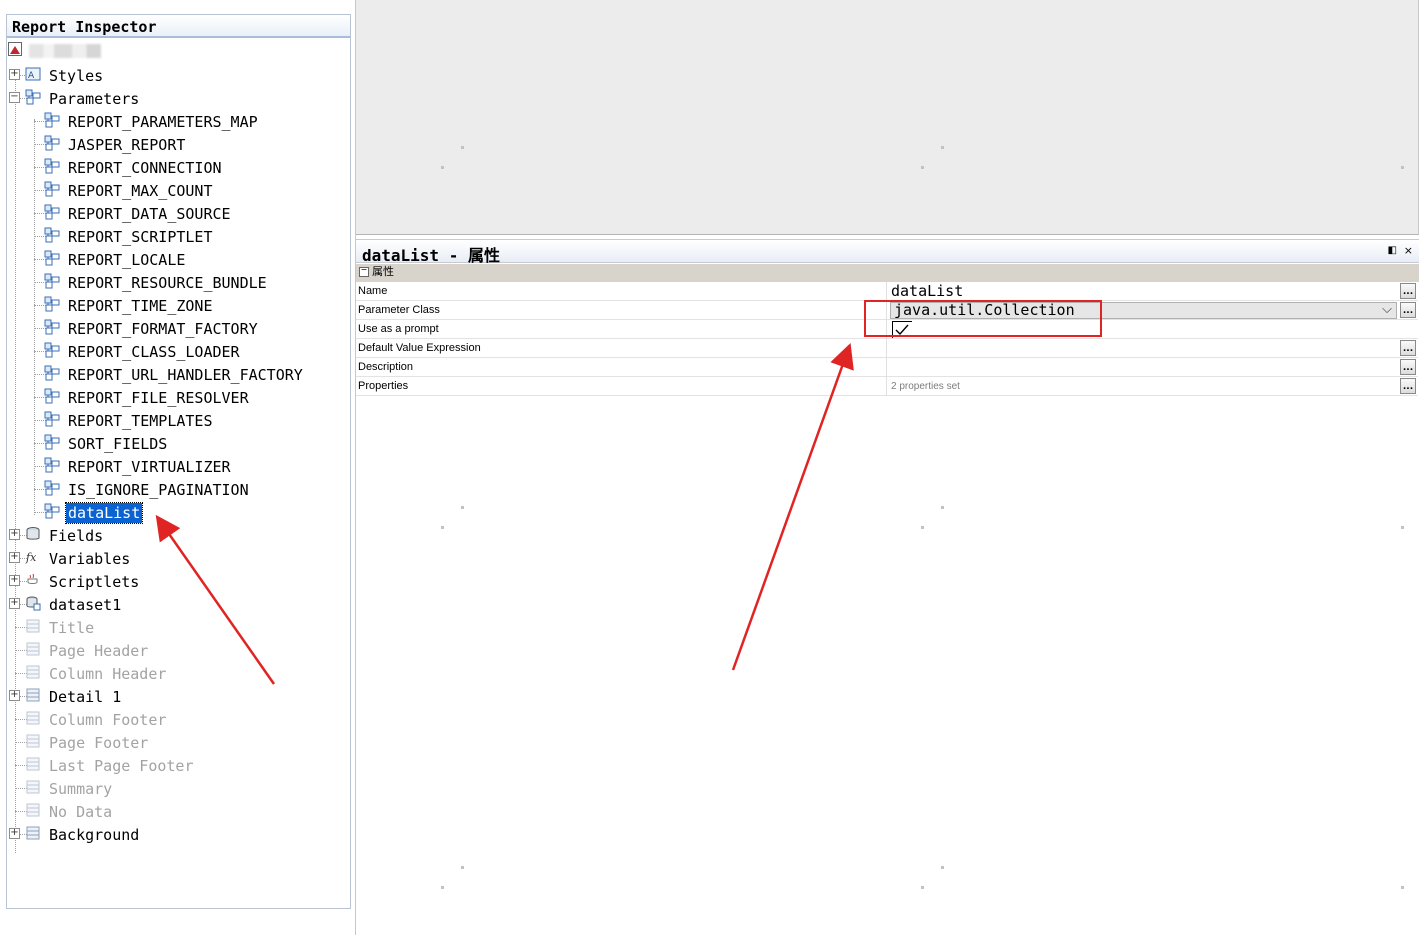 The height and width of the screenshot is (935, 1423). I want to click on tree-item-label: REPORT_DATA_SOURCE, so click(149, 214).